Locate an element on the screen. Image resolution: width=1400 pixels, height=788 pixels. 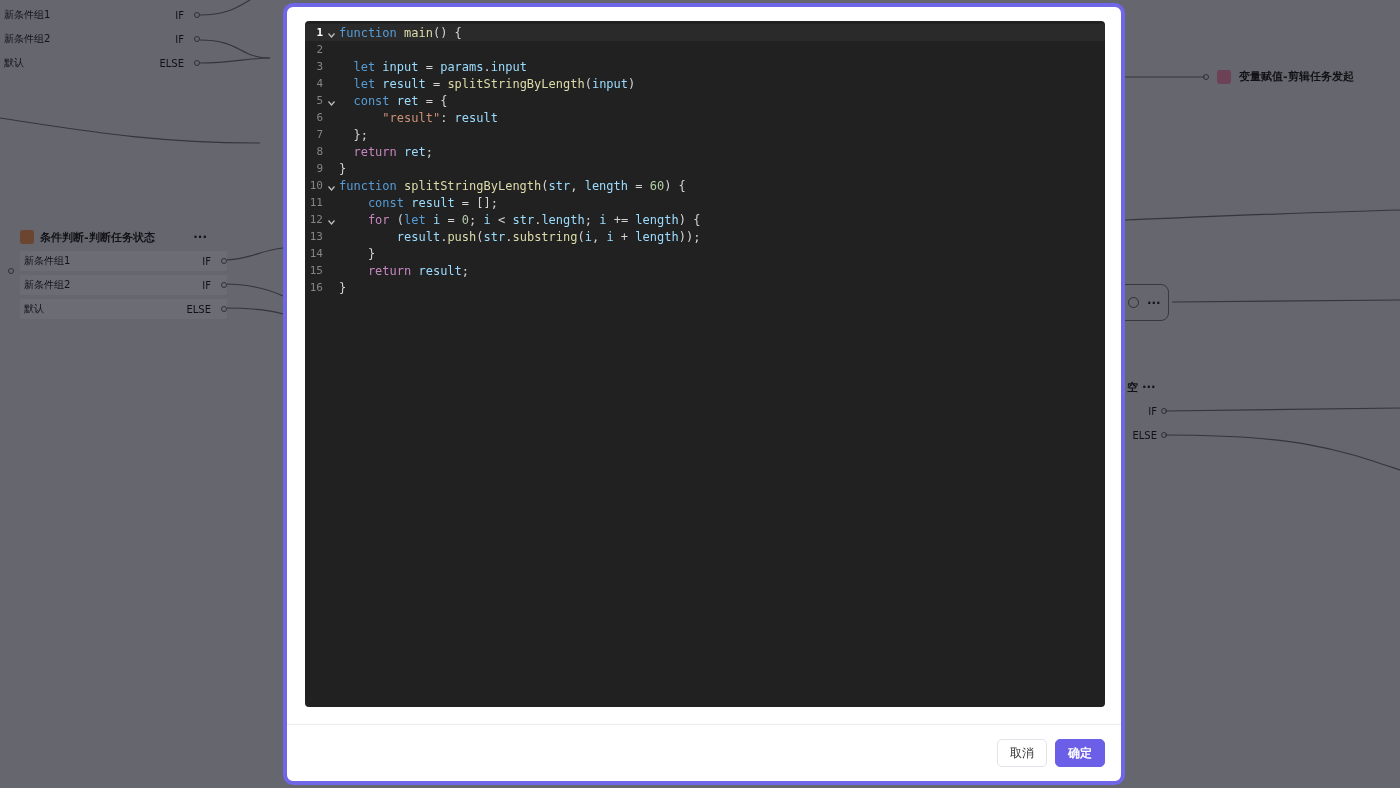
code-line: let result = splitStringByLength(input) is located at coordinates (494, 83).